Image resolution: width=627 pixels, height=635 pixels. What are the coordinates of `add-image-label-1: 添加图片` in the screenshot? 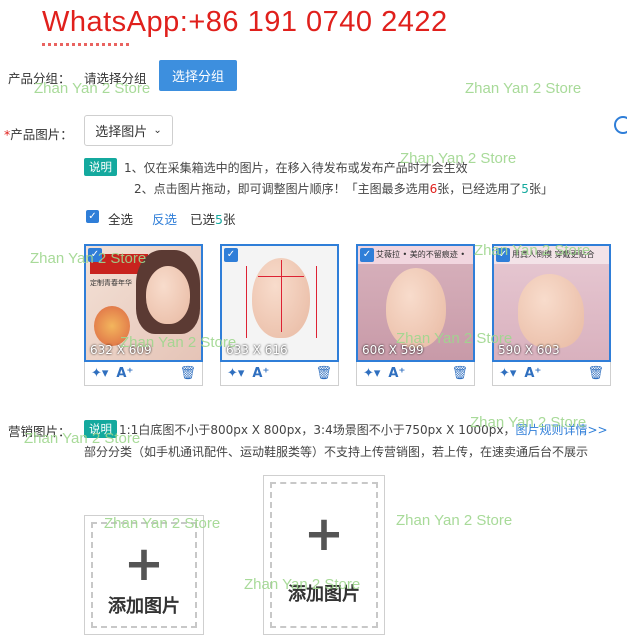 It's located at (144, 606).